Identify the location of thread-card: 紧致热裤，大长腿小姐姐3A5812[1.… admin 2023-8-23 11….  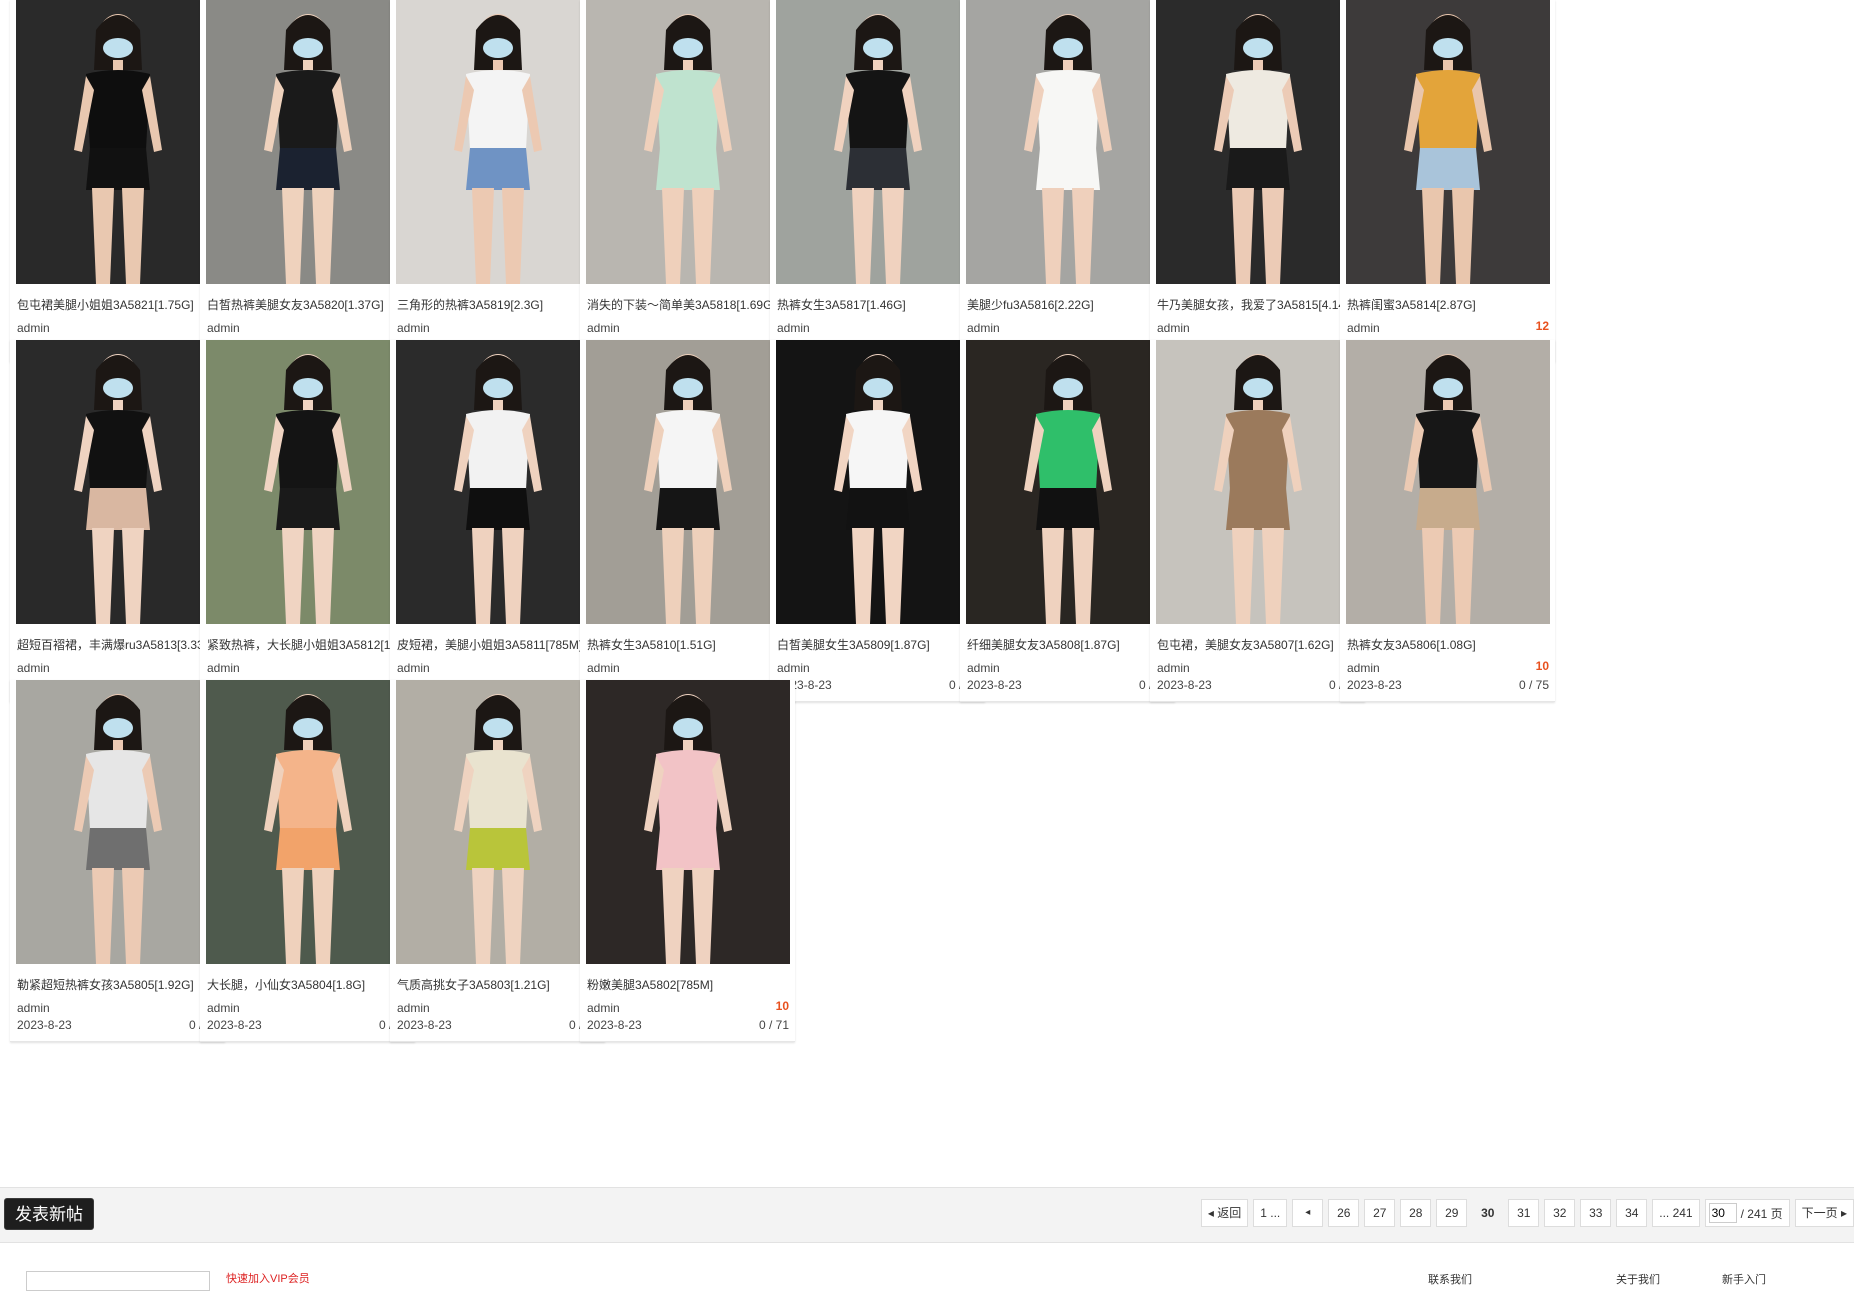
(307, 521).